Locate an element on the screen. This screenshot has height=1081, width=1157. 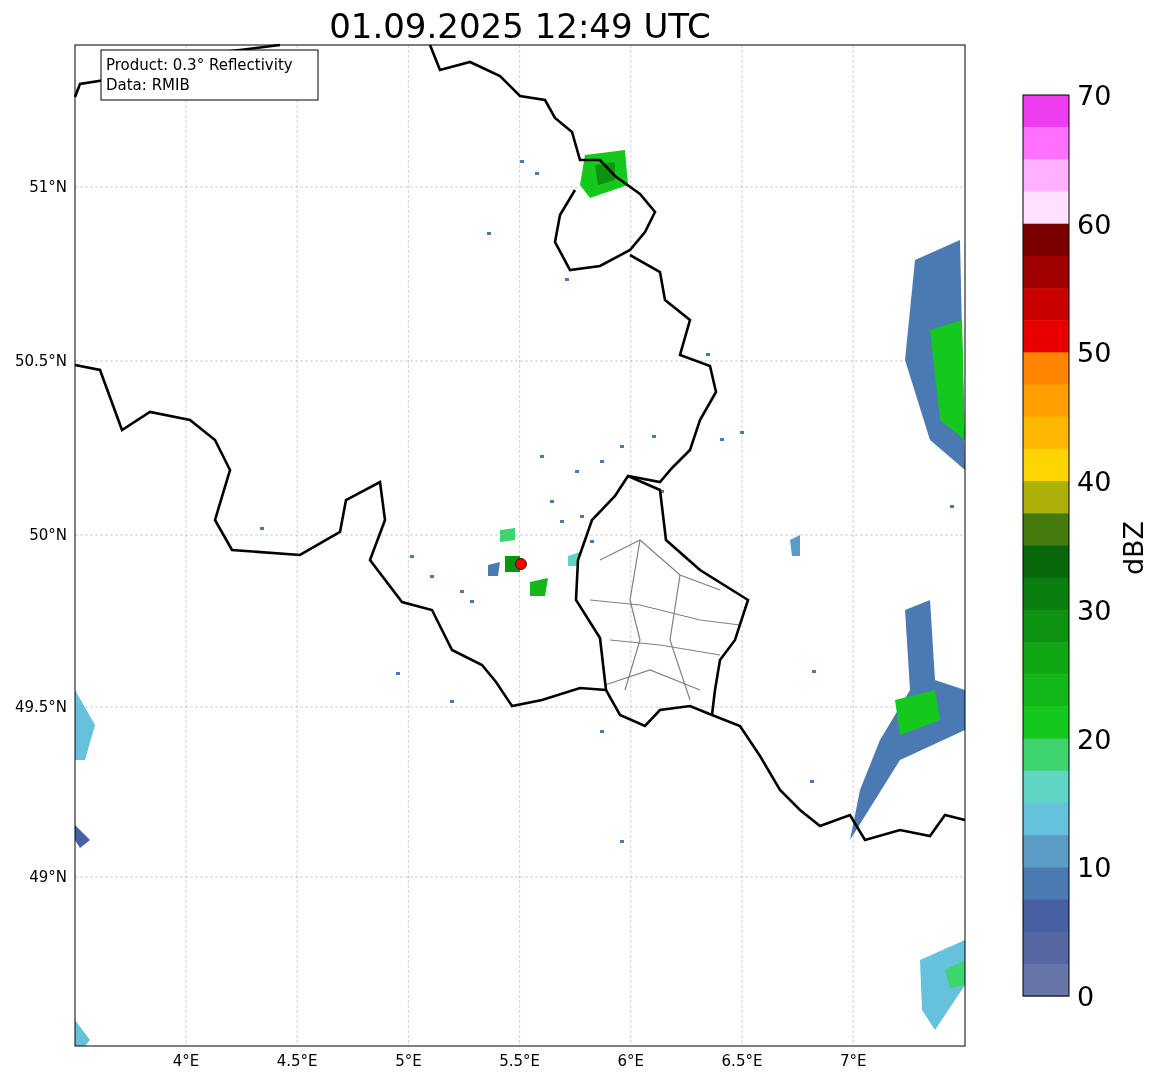
longitude-label: 7°E is located at coordinates (853, 1061).